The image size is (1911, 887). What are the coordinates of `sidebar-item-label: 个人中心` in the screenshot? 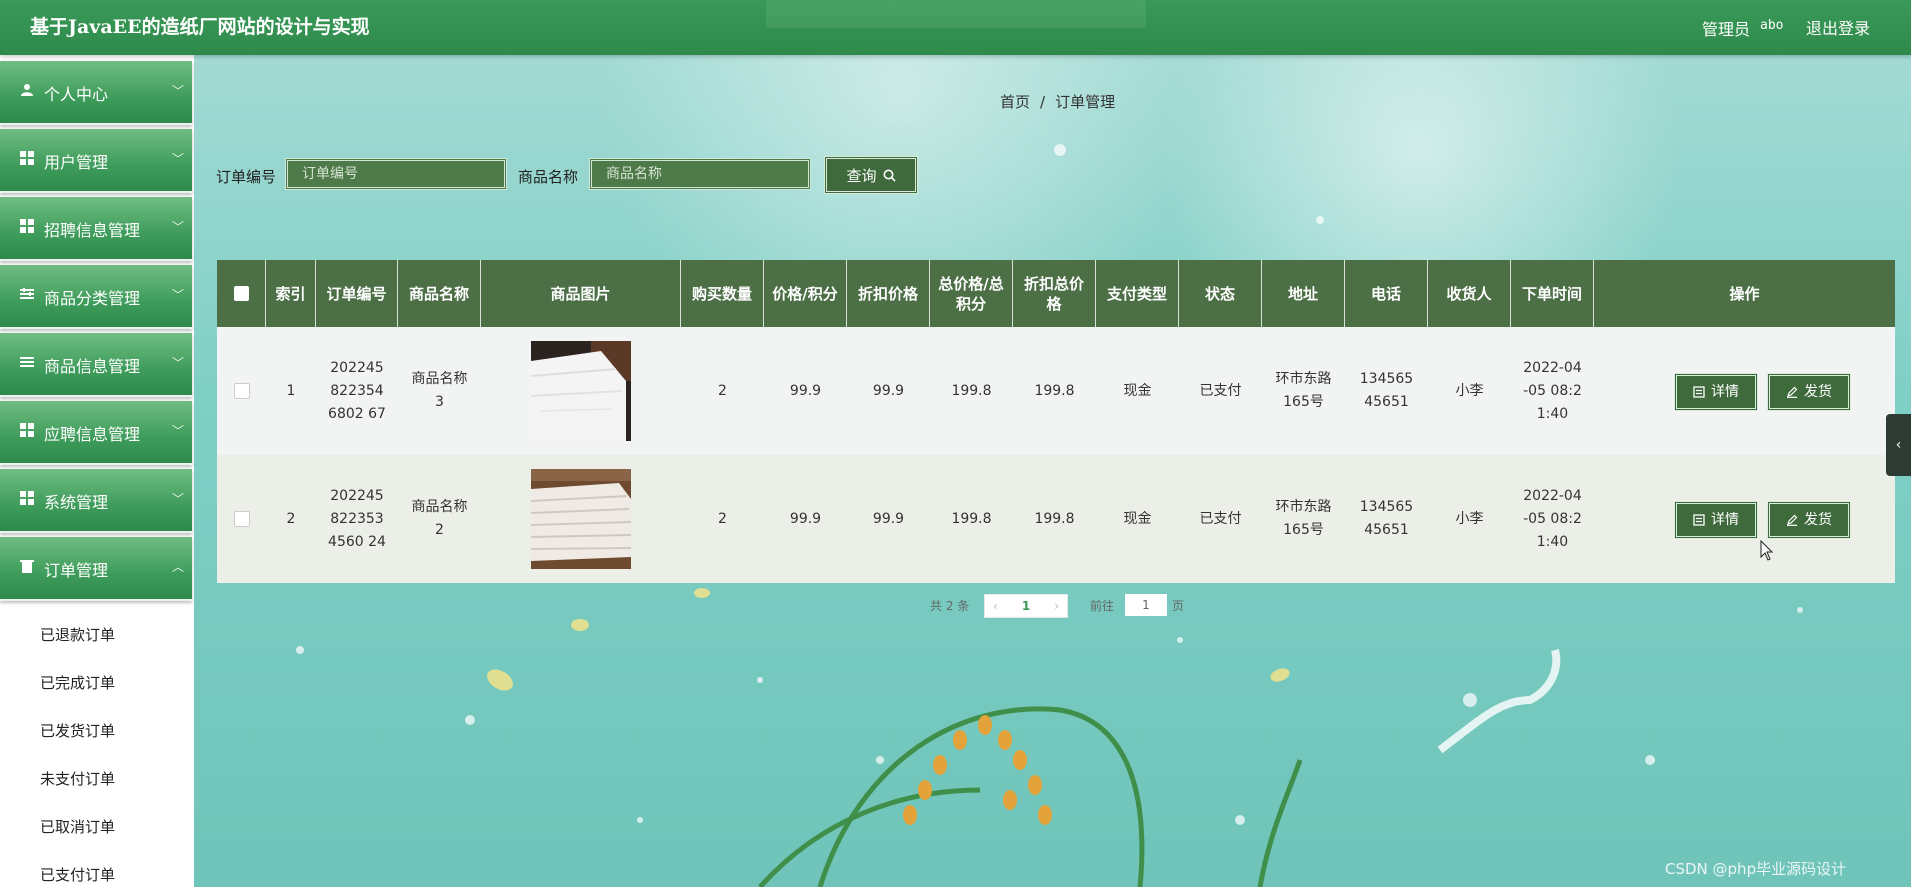 It's located at (76, 94).